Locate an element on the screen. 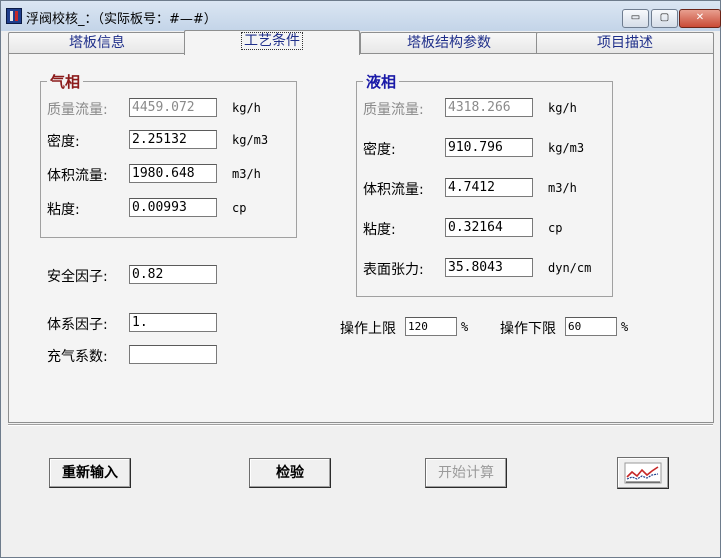  operating-upper-limit-field: 120 is located at coordinates (431, 326).